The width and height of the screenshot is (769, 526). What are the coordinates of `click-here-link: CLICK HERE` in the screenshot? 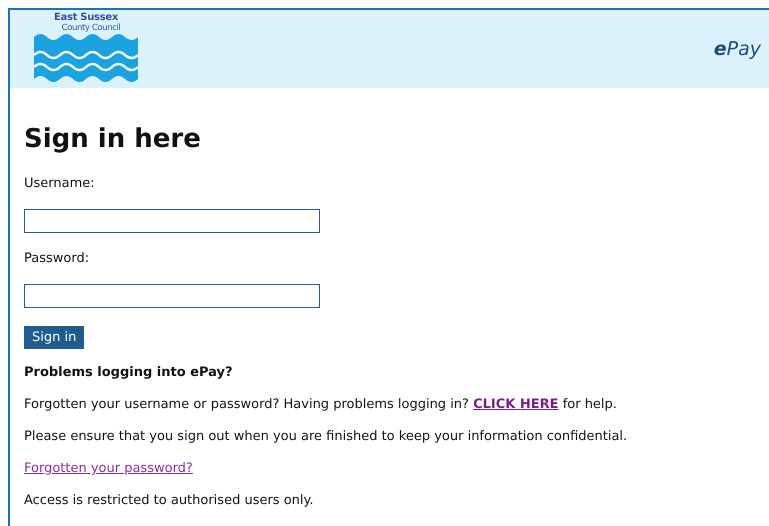 It's located at (516, 404).